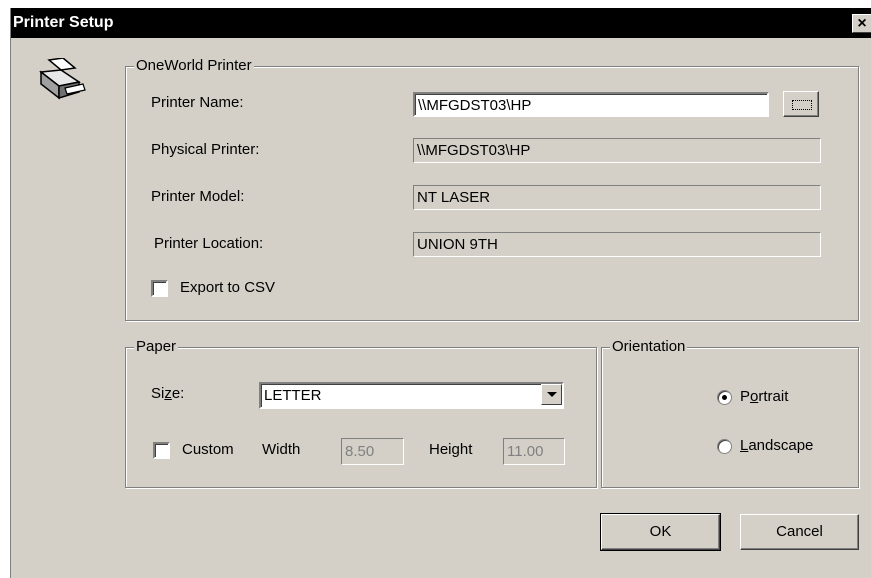 Image resolution: width=871 pixels, height=578 pixels. Describe the element at coordinates (227, 288) in the screenshot. I see `export-csv-label: Export to CSV` at that location.